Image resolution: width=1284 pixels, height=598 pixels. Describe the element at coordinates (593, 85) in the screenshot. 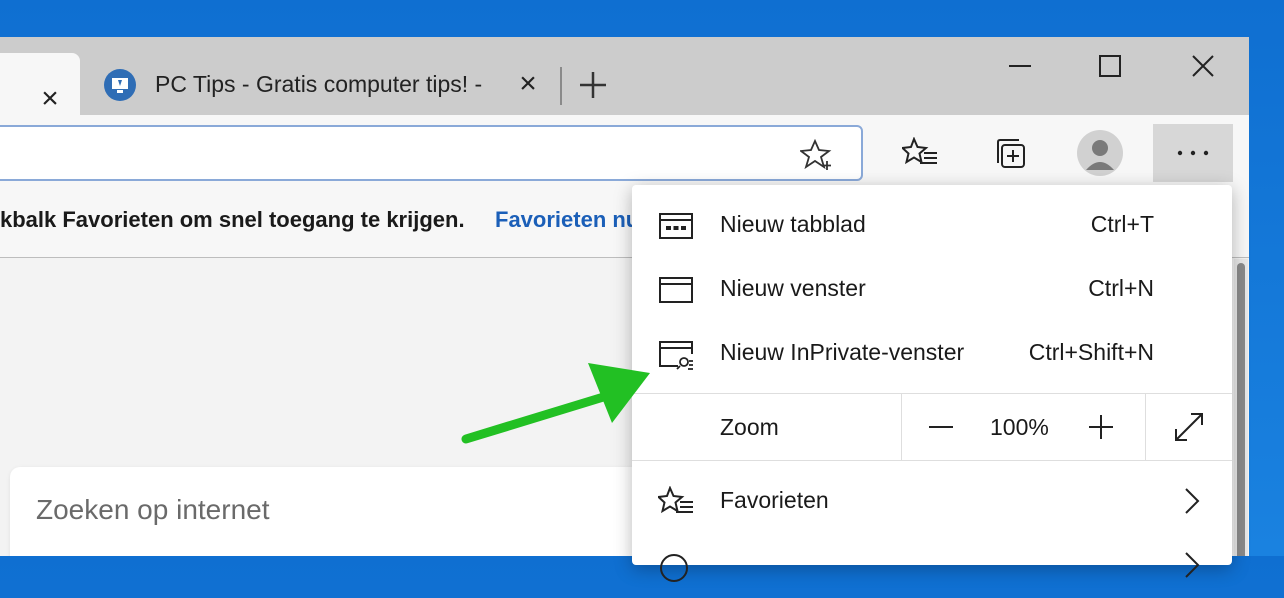

I see `new-tab-button` at that location.